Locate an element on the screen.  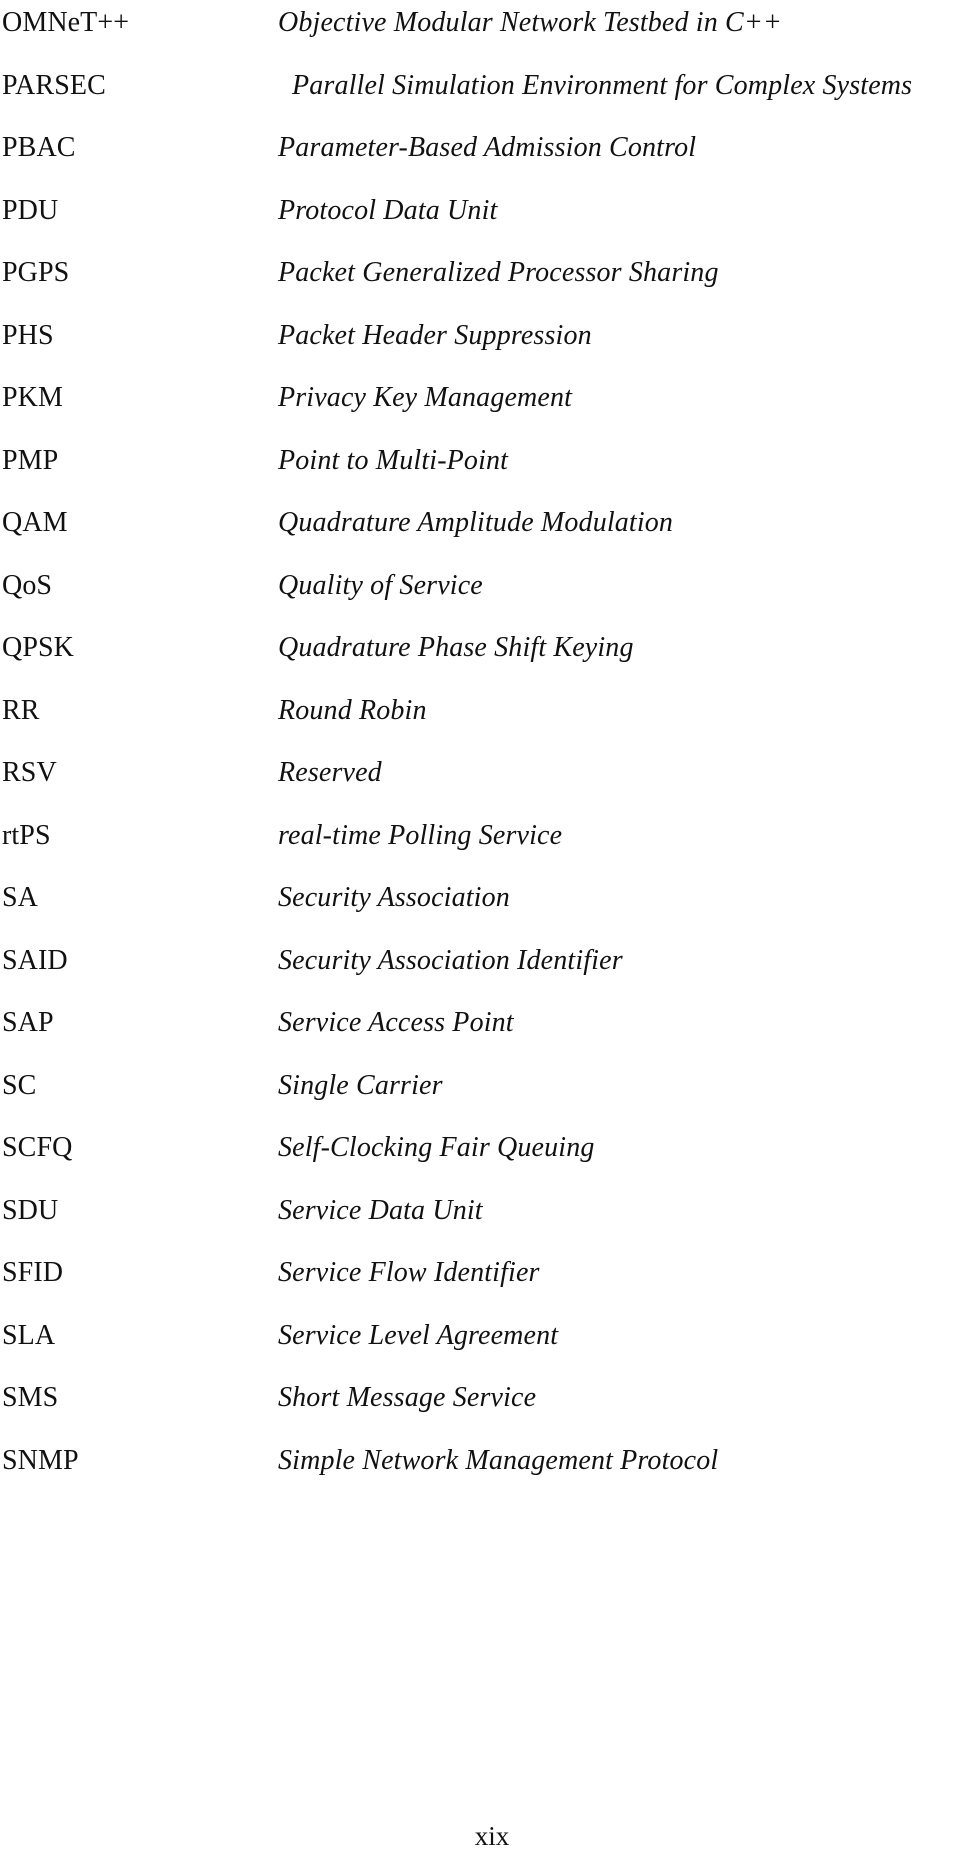
abbreviation-term: SDU is located at coordinates (30, 1210).